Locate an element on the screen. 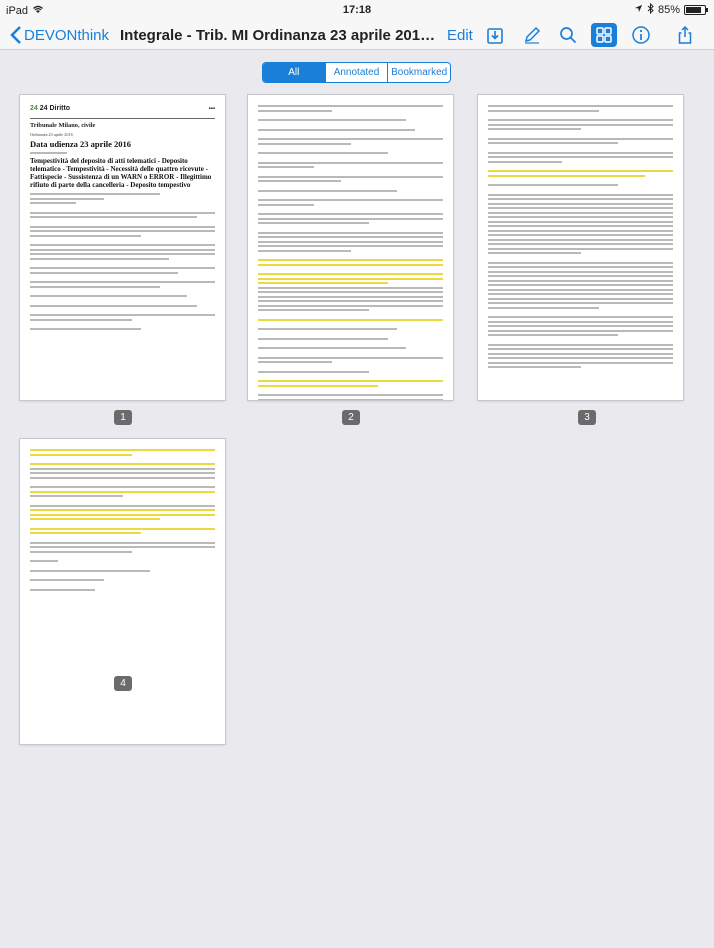 This screenshot has height=948, width=714. back-button: DEVONthink is located at coordinates (59, 35).